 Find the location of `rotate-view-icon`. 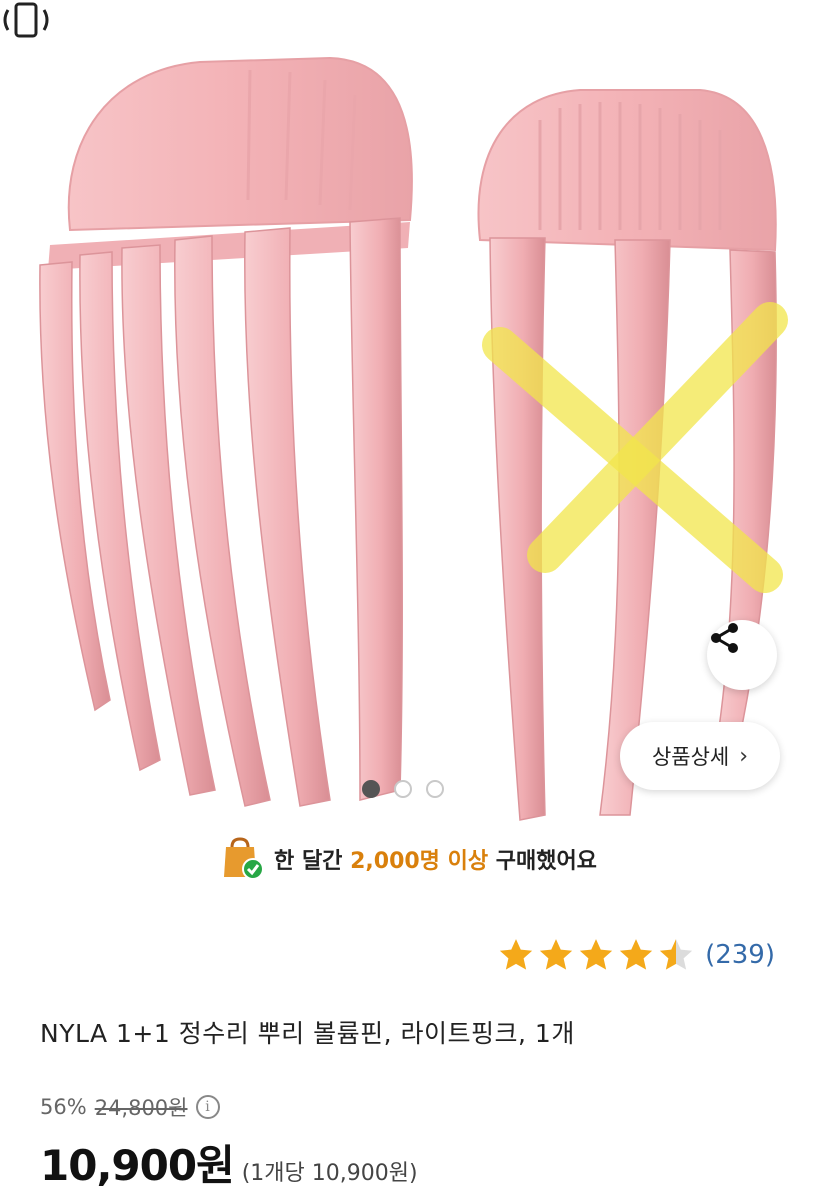

rotate-view-icon is located at coordinates (26, 20).